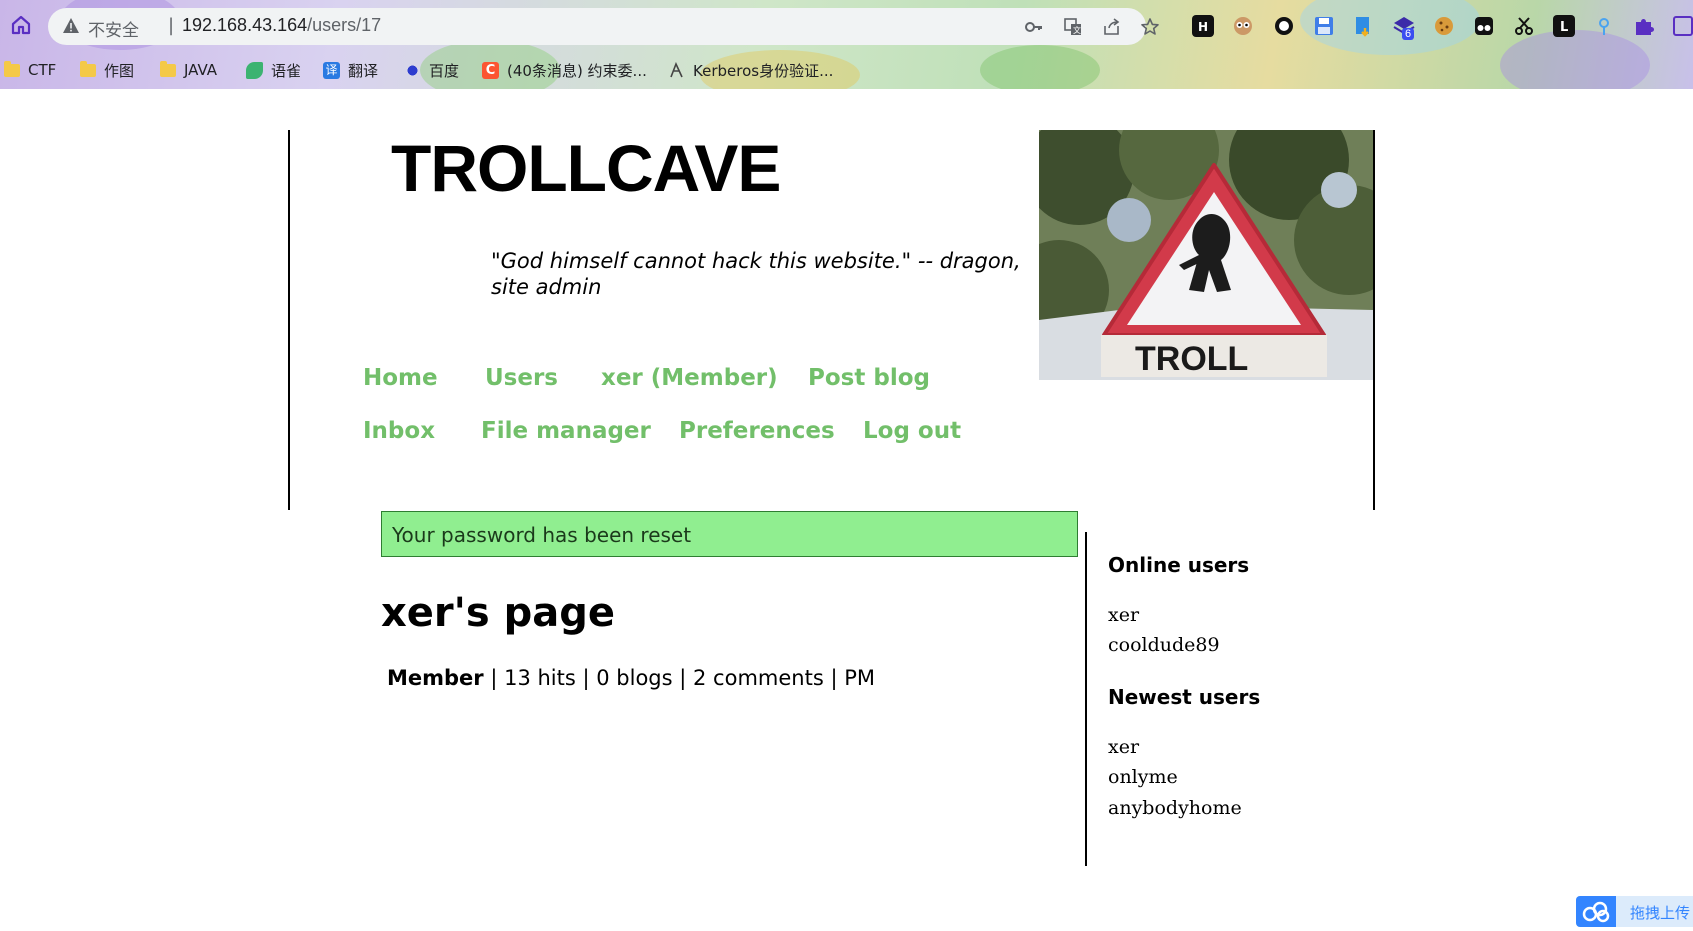 The height and width of the screenshot is (931, 1693). I want to click on translate-icon: 译, so click(331, 70).